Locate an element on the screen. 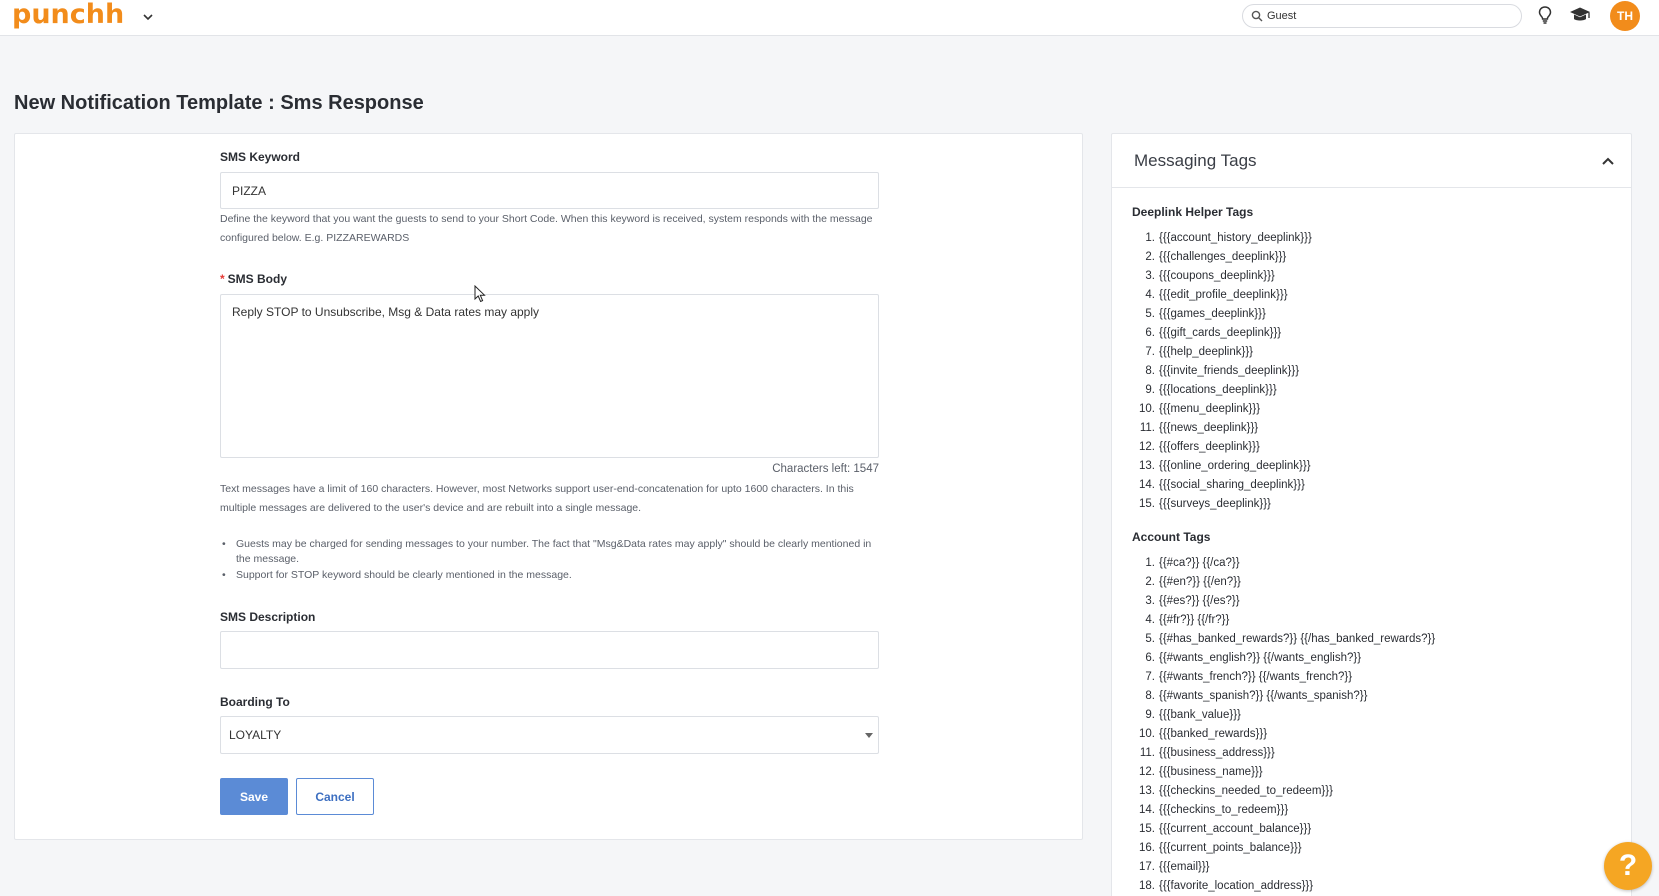  sms-keyword-input is located at coordinates (549, 190).